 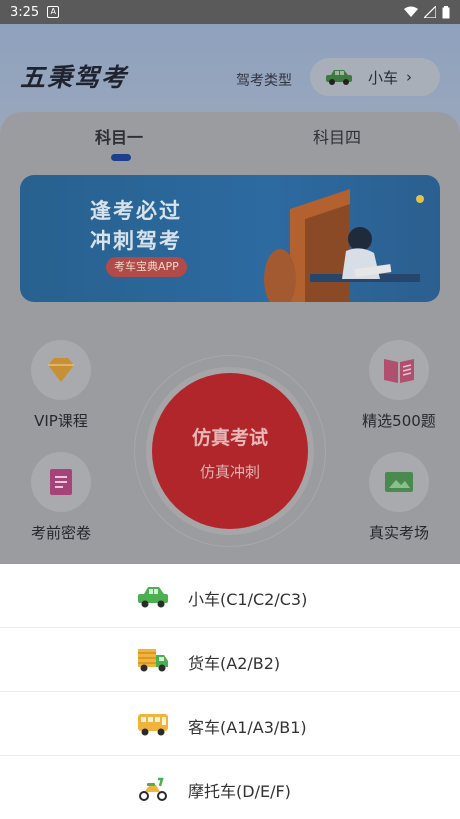 I want to click on vip-icon-circle, so click(x=61, y=370).